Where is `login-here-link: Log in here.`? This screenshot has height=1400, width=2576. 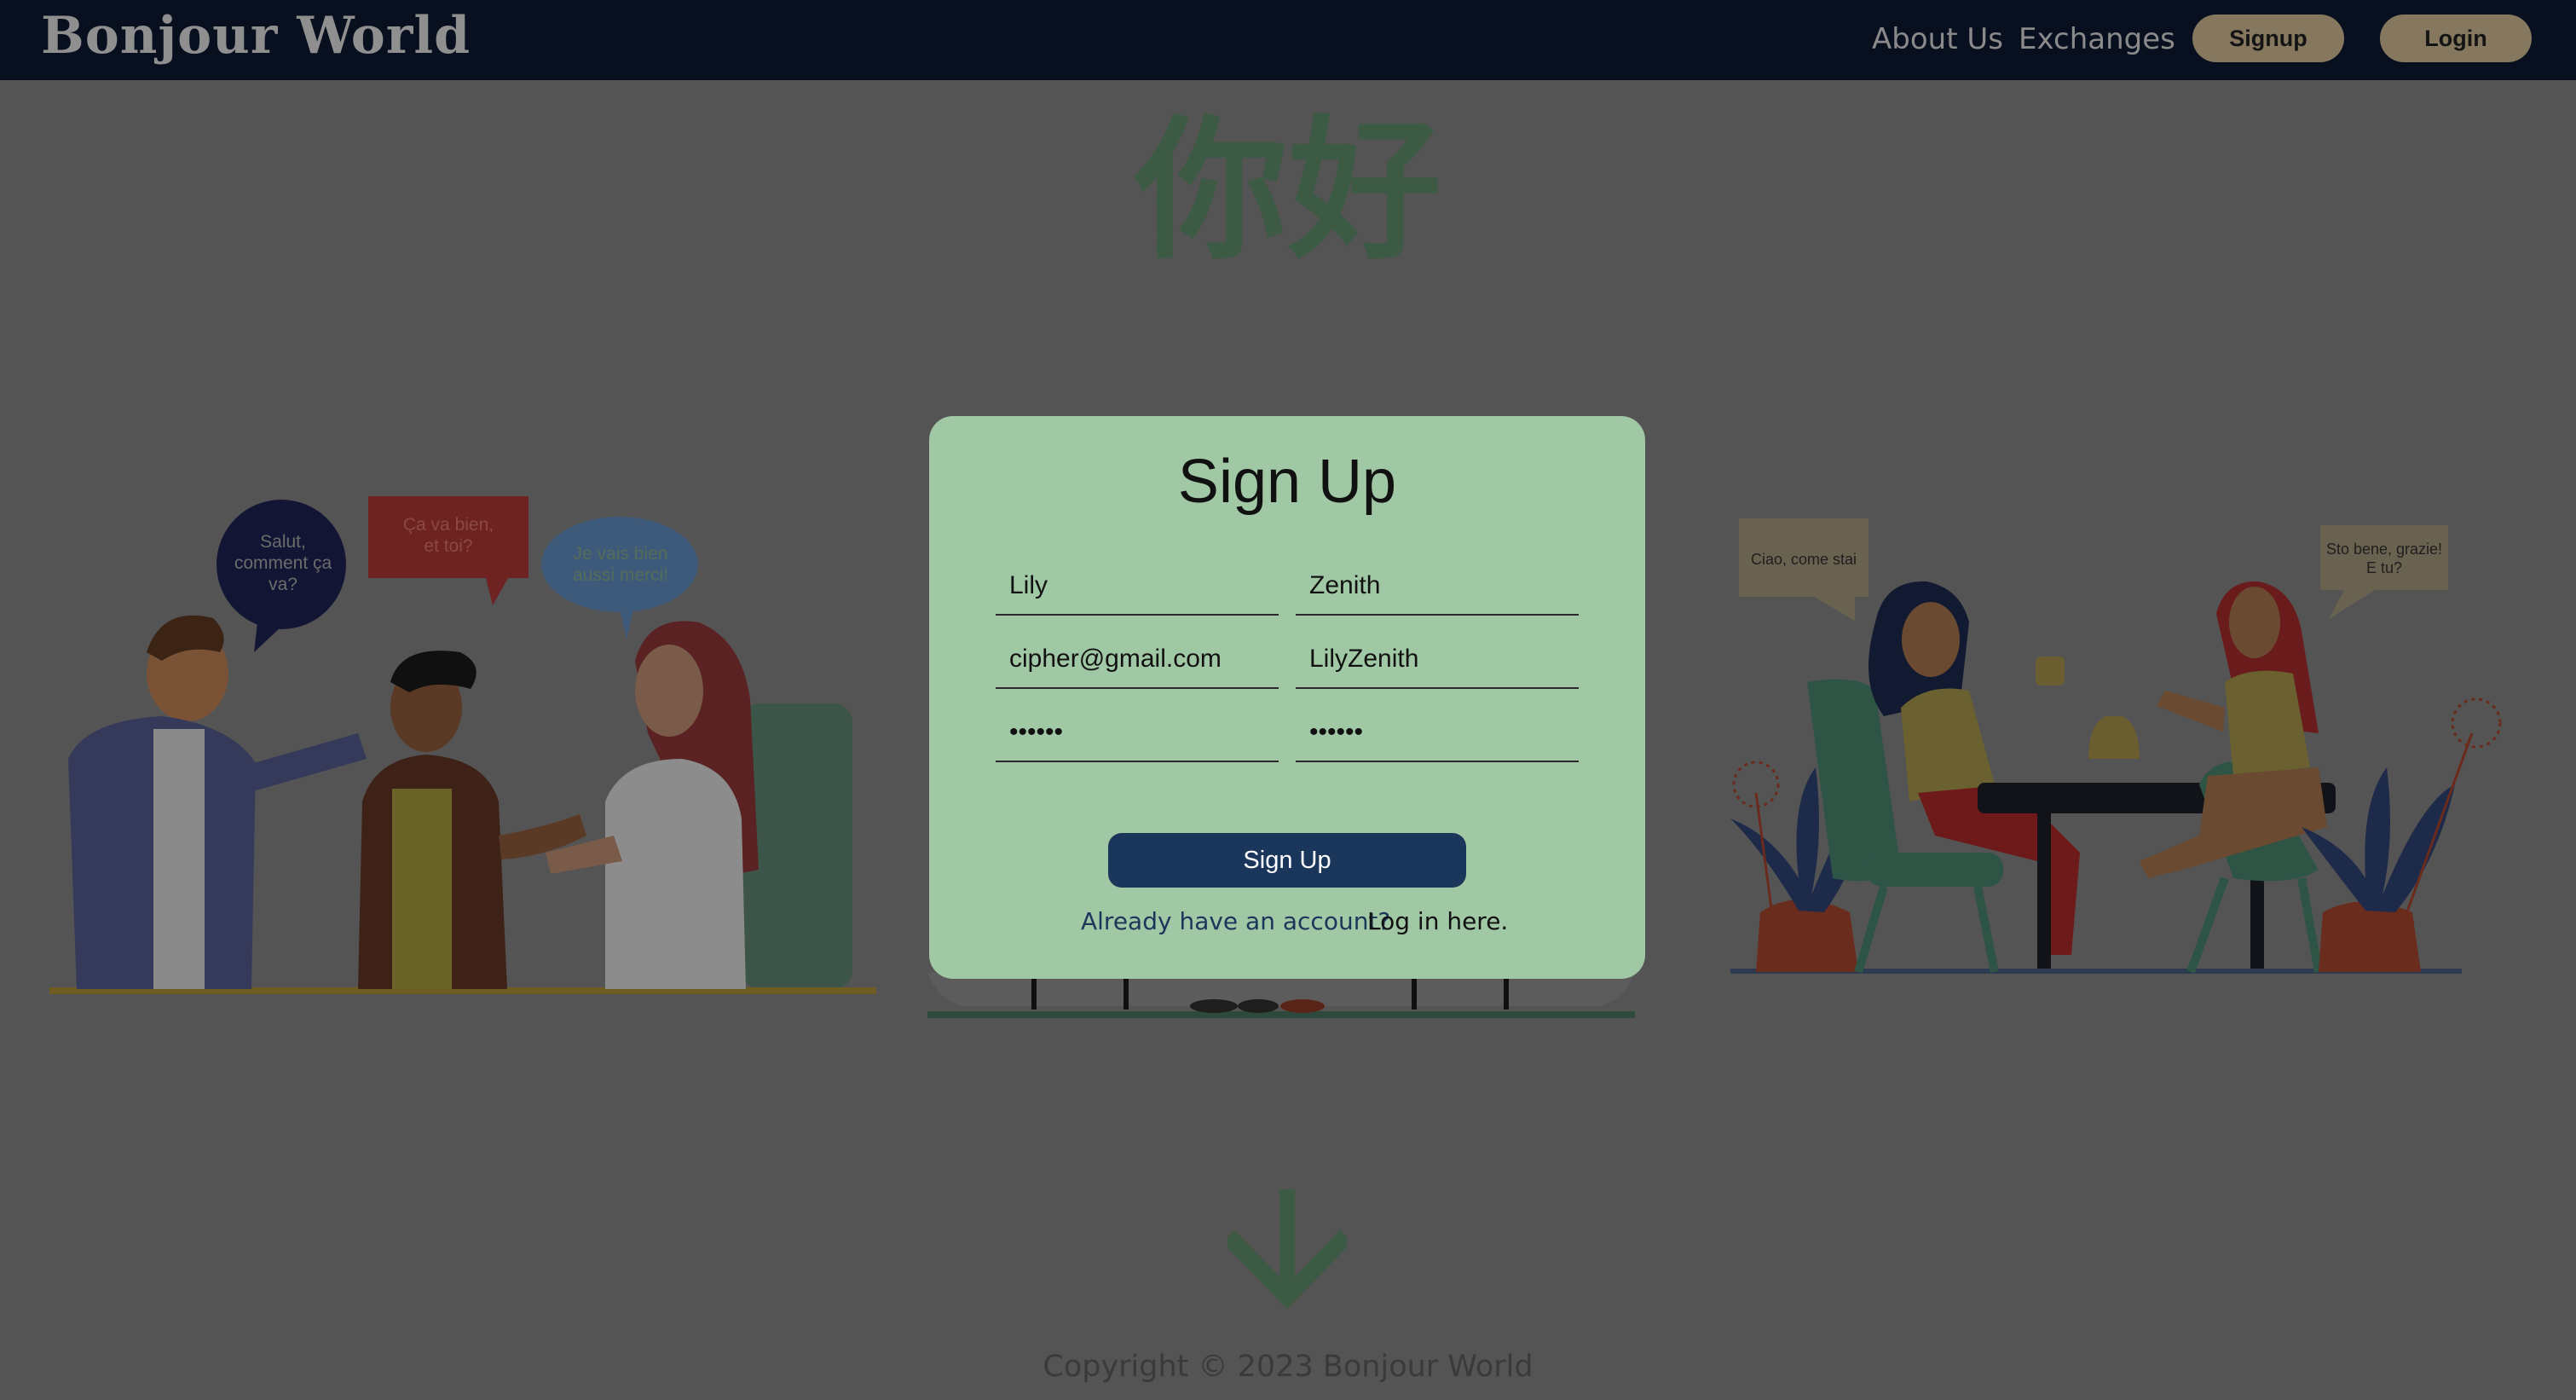
login-here-link: Log in here. is located at coordinates (1437, 921).